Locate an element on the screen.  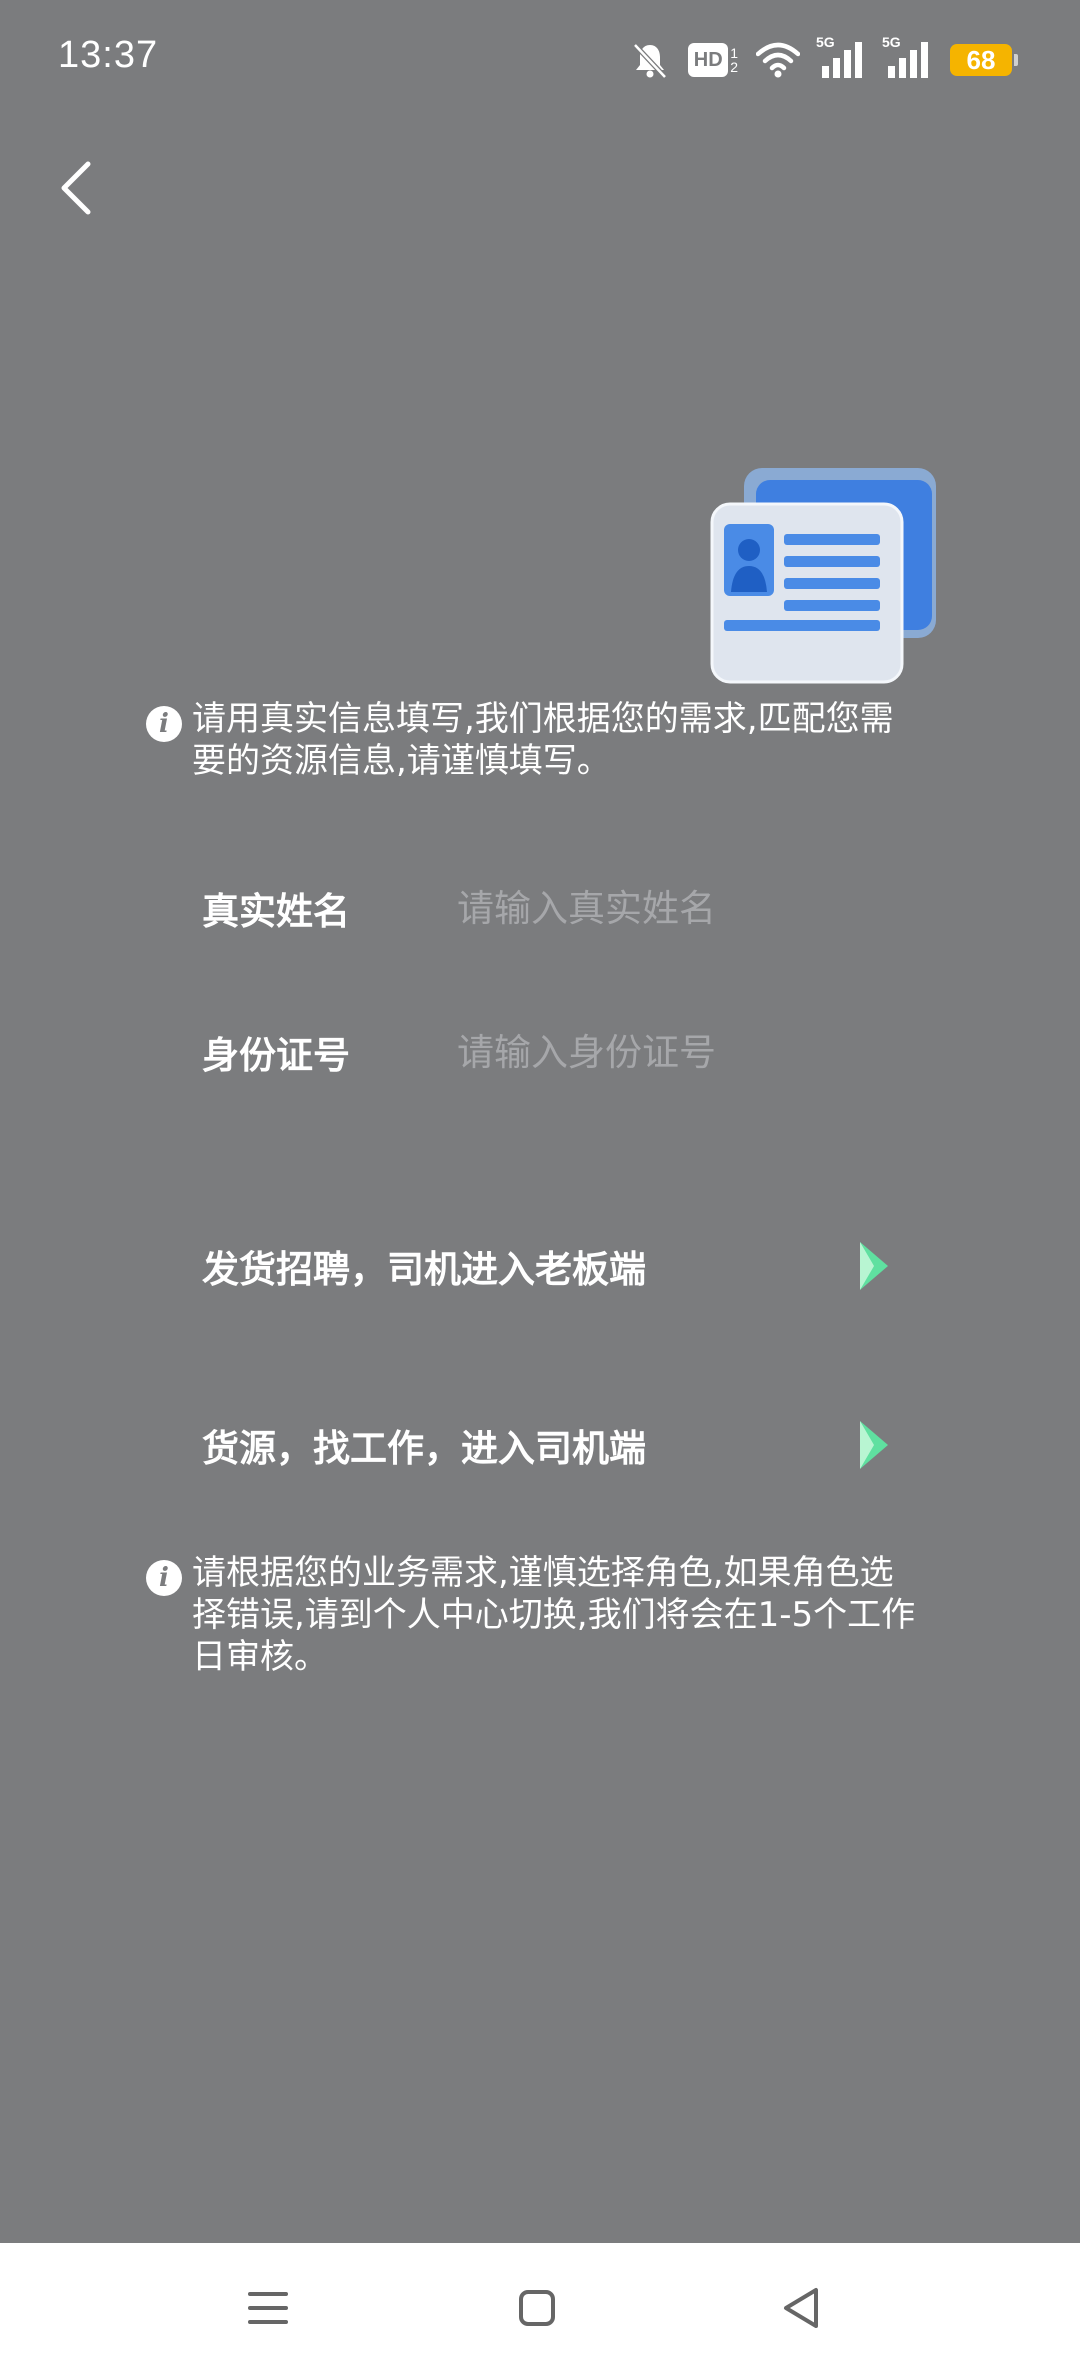
real-name-row: 真实姓名 is located at coordinates (562, 908).